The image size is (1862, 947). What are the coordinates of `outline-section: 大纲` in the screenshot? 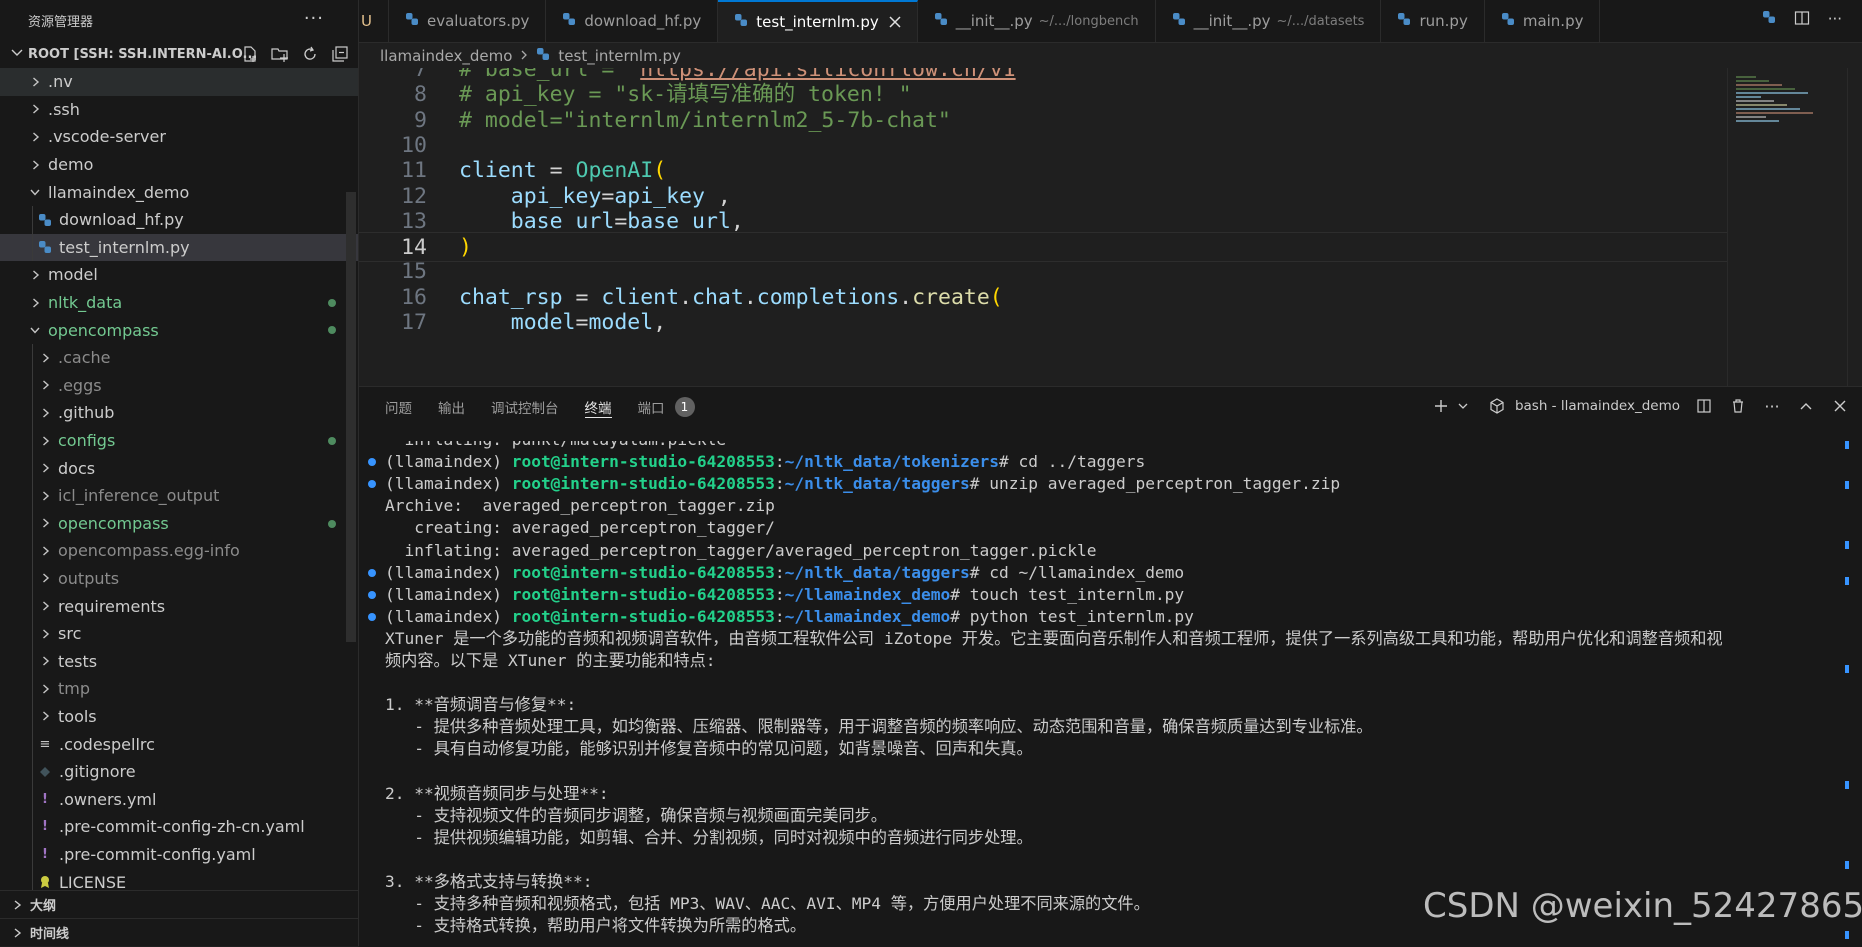 It's located at (179, 904).